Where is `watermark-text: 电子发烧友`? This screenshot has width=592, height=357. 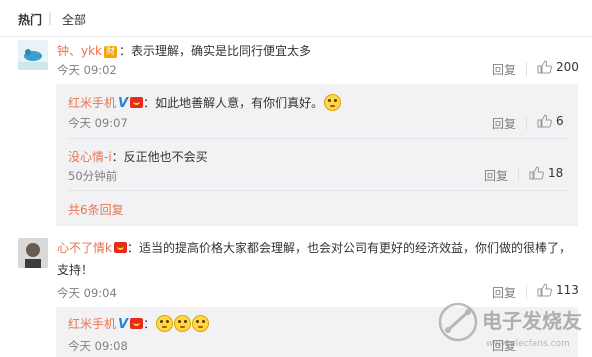
watermark-text: 电子发烧友 is located at coordinates (532, 321).